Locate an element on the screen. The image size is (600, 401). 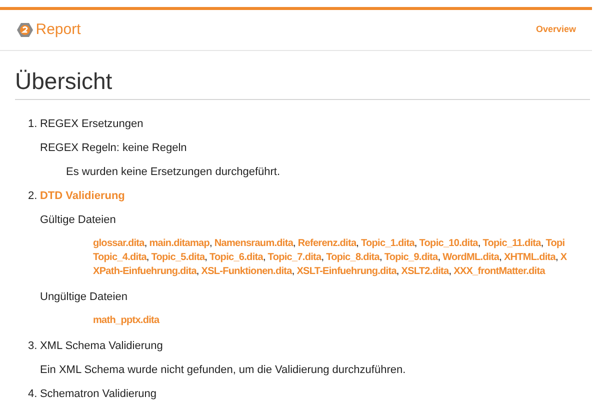
section-title: Schematron Validierung is located at coordinates (98, 394).